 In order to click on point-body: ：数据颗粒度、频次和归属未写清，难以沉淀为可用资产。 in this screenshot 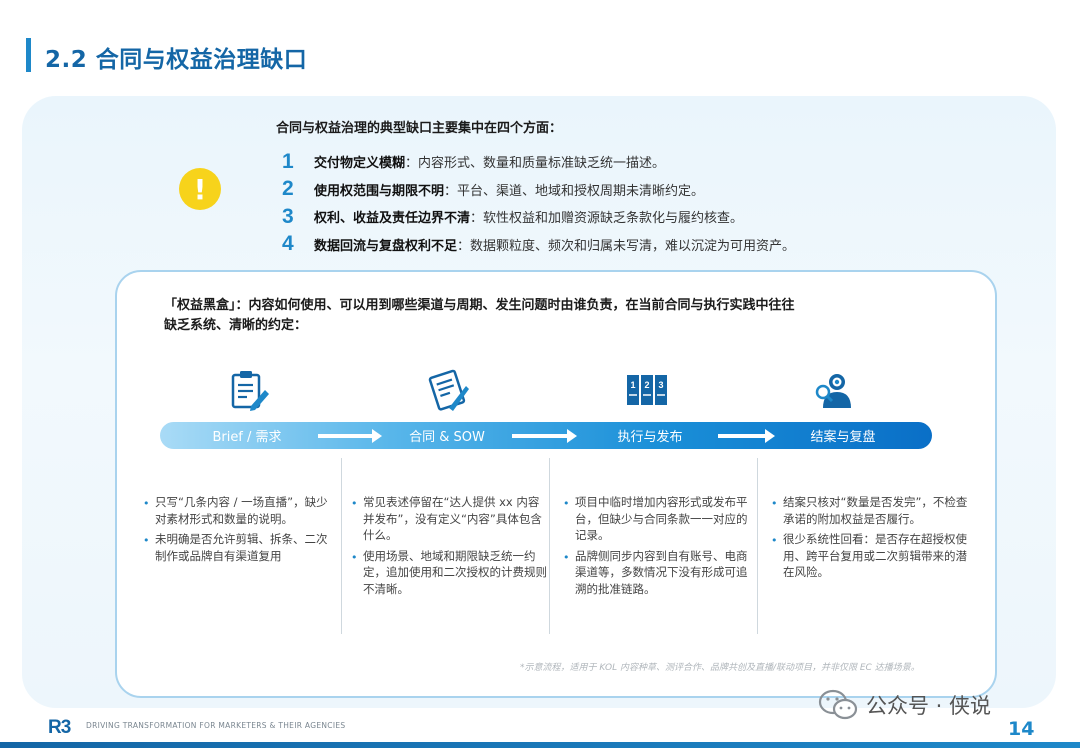, I will do `click(626, 246)`.